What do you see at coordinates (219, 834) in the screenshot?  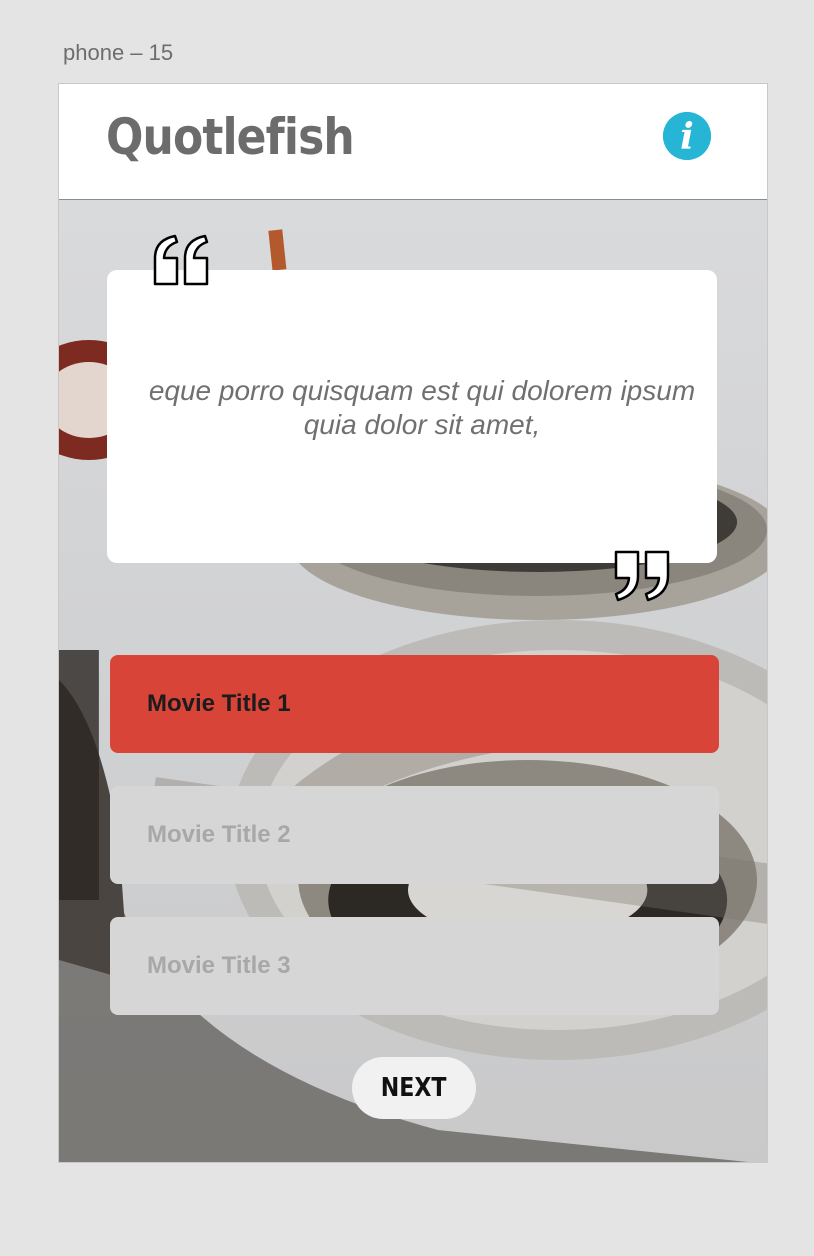 I see `answer-option-label: Movie Title 2` at bounding box center [219, 834].